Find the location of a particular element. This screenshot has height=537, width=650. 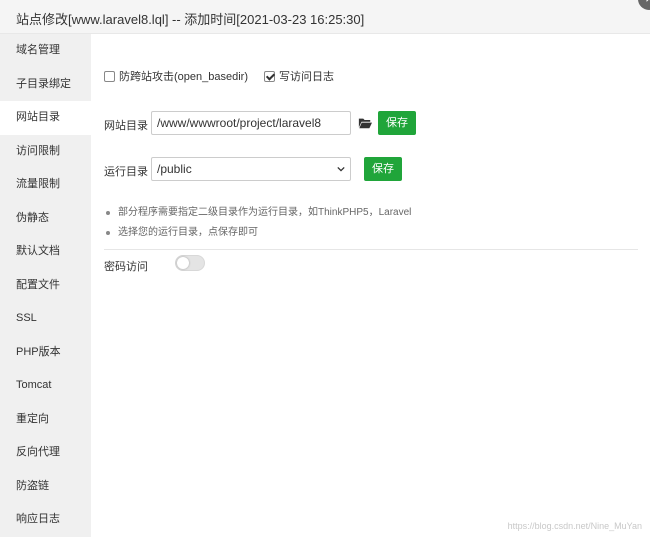

options-row: 防跨站攻击(open_basedir) 写访问日志 is located at coordinates (227, 76).